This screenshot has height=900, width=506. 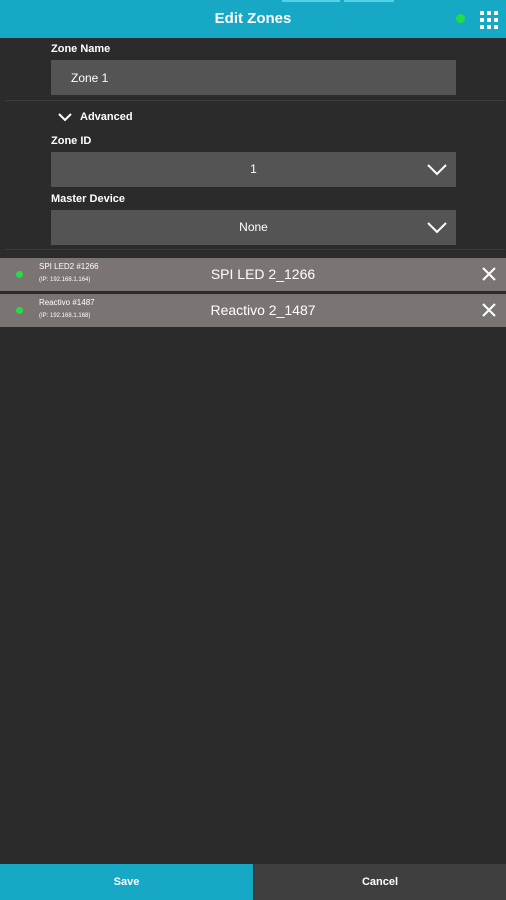 What do you see at coordinates (253, 77) in the screenshot?
I see `zone-name-input` at bounding box center [253, 77].